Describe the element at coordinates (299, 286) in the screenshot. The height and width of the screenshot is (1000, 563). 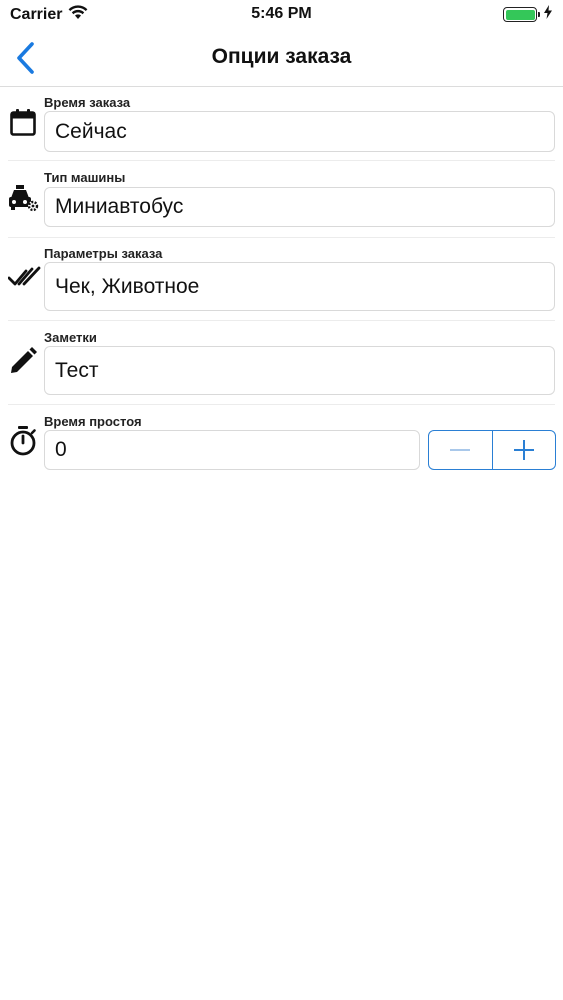
I see `order-params-field: Чек, Животное` at that location.